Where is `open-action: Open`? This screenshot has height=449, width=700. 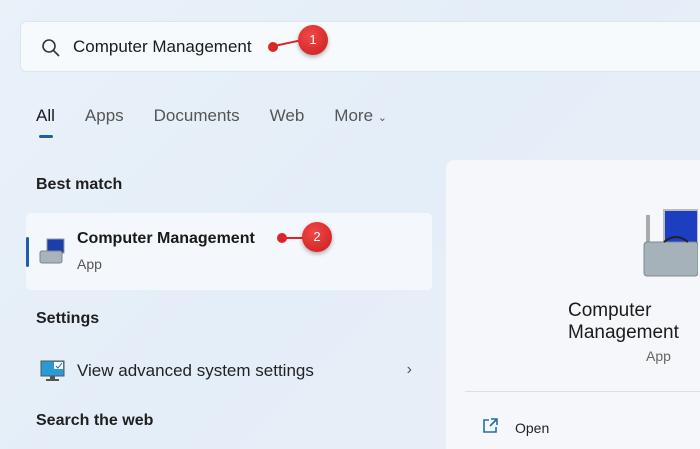 open-action: Open is located at coordinates (532, 428).